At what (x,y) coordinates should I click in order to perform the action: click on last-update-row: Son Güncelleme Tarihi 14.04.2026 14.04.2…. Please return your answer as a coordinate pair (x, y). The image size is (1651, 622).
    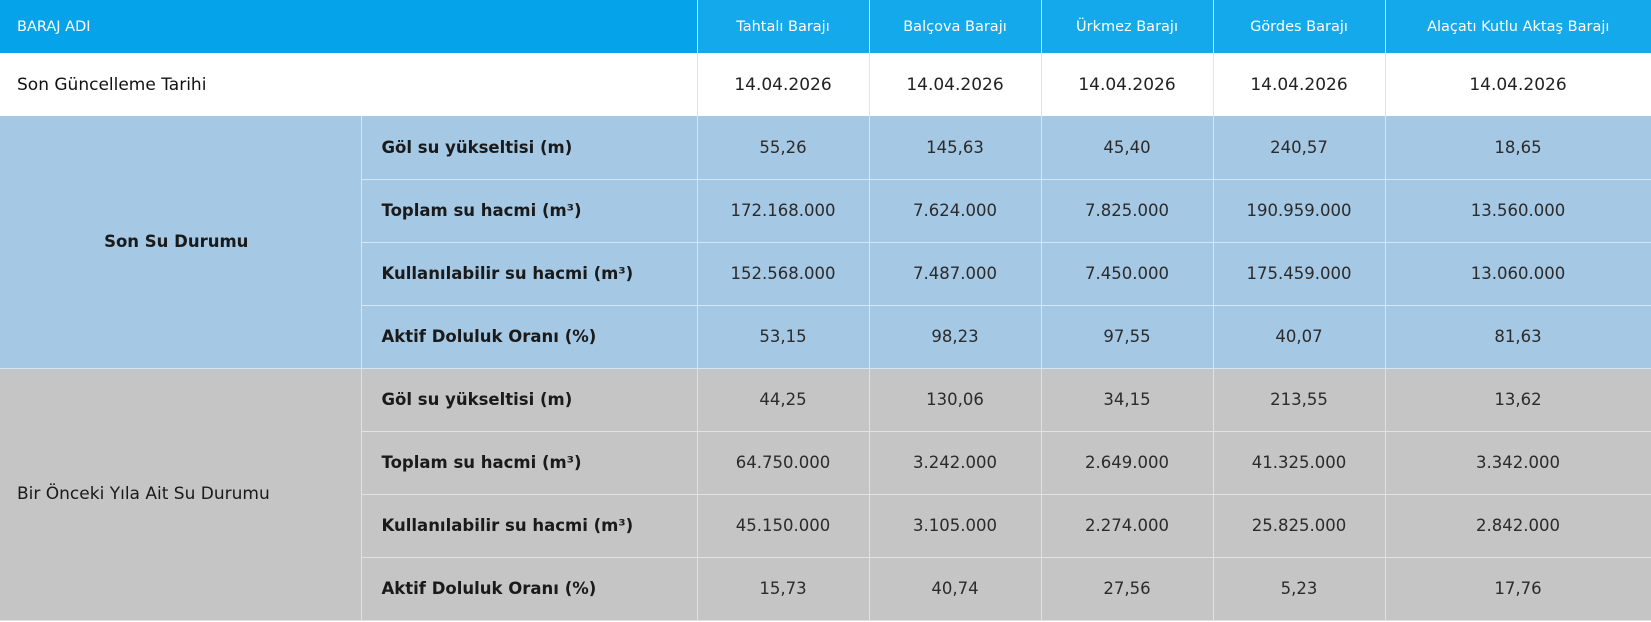
    Looking at the image, I should click on (825, 84).